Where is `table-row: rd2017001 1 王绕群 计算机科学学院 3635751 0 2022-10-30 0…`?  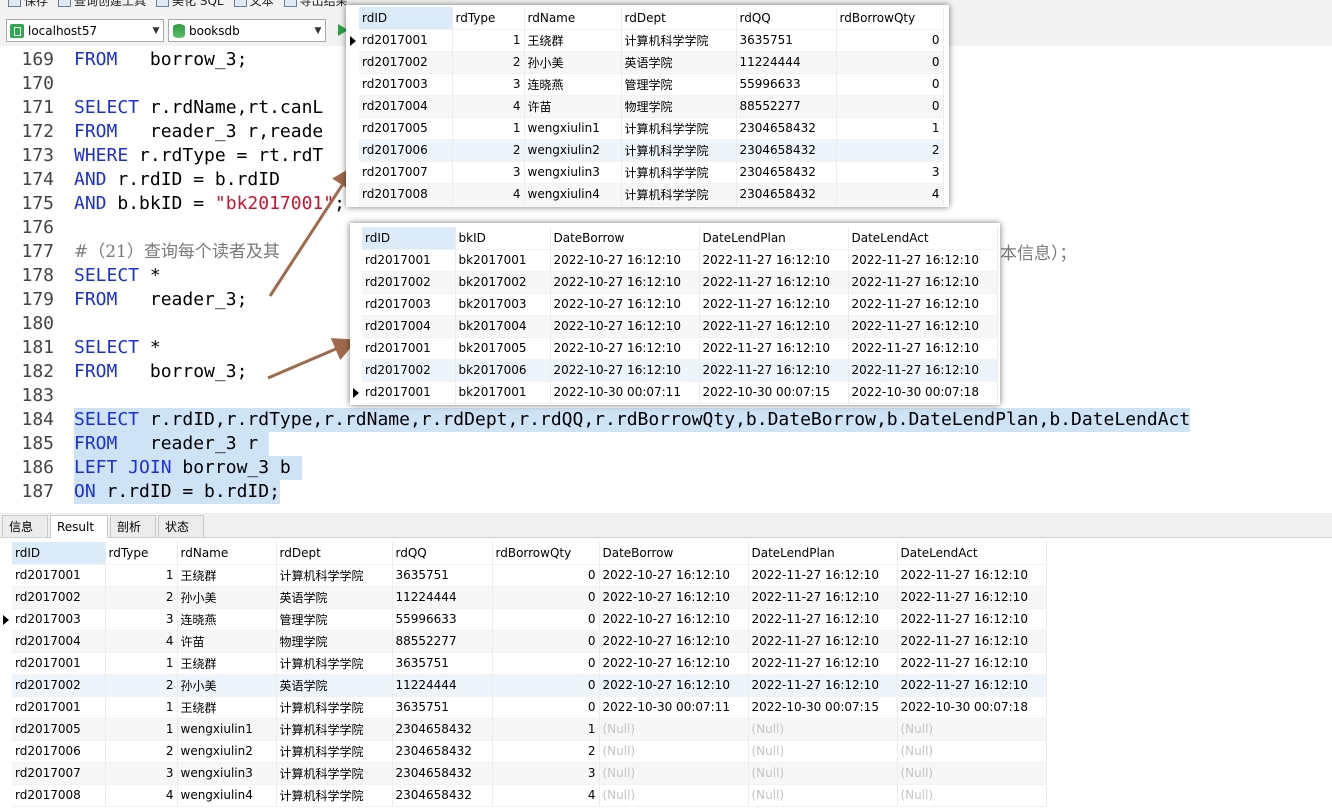 table-row: rd2017001 1 王绕群 计算机科学学院 3635751 0 2022-10-30 0… is located at coordinates (529, 707).